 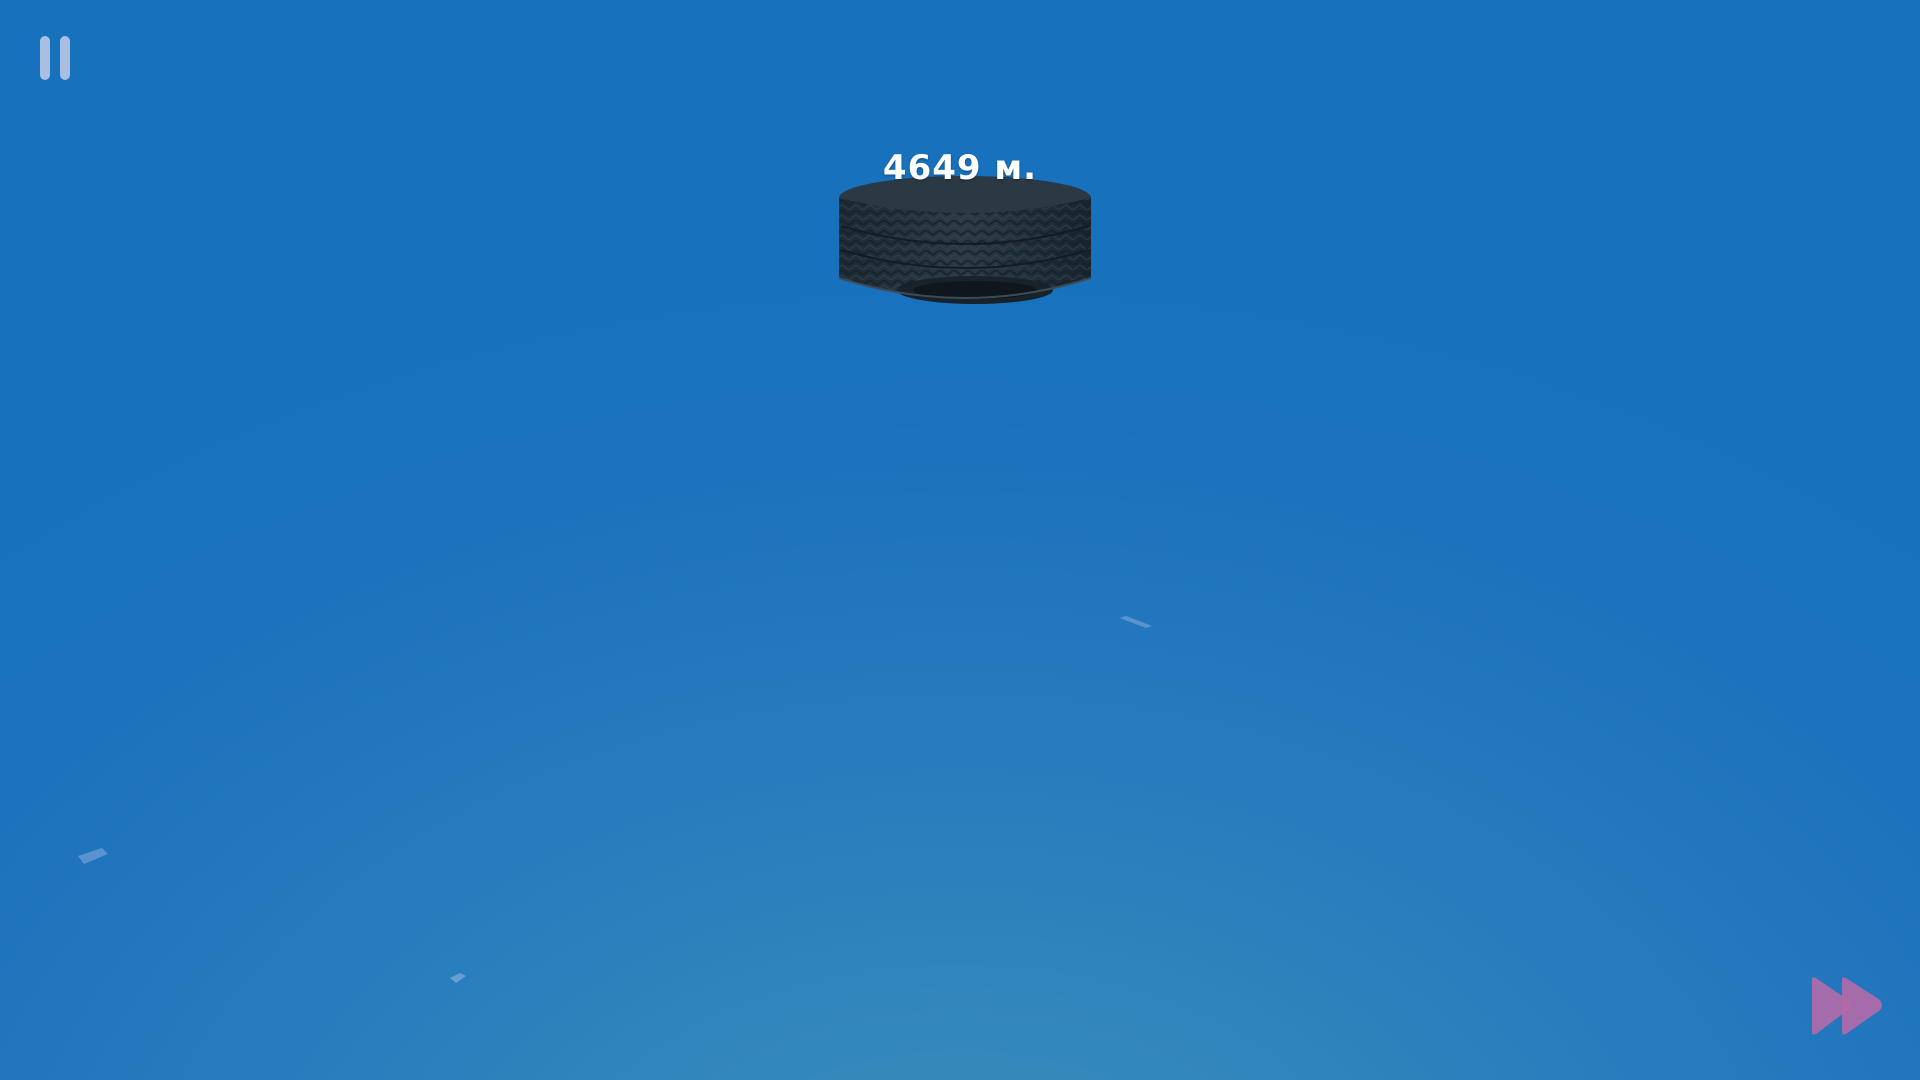 What do you see at coordinates (965, 240) in the screenshot?
I see `tire` at bounding box center [965, 240].